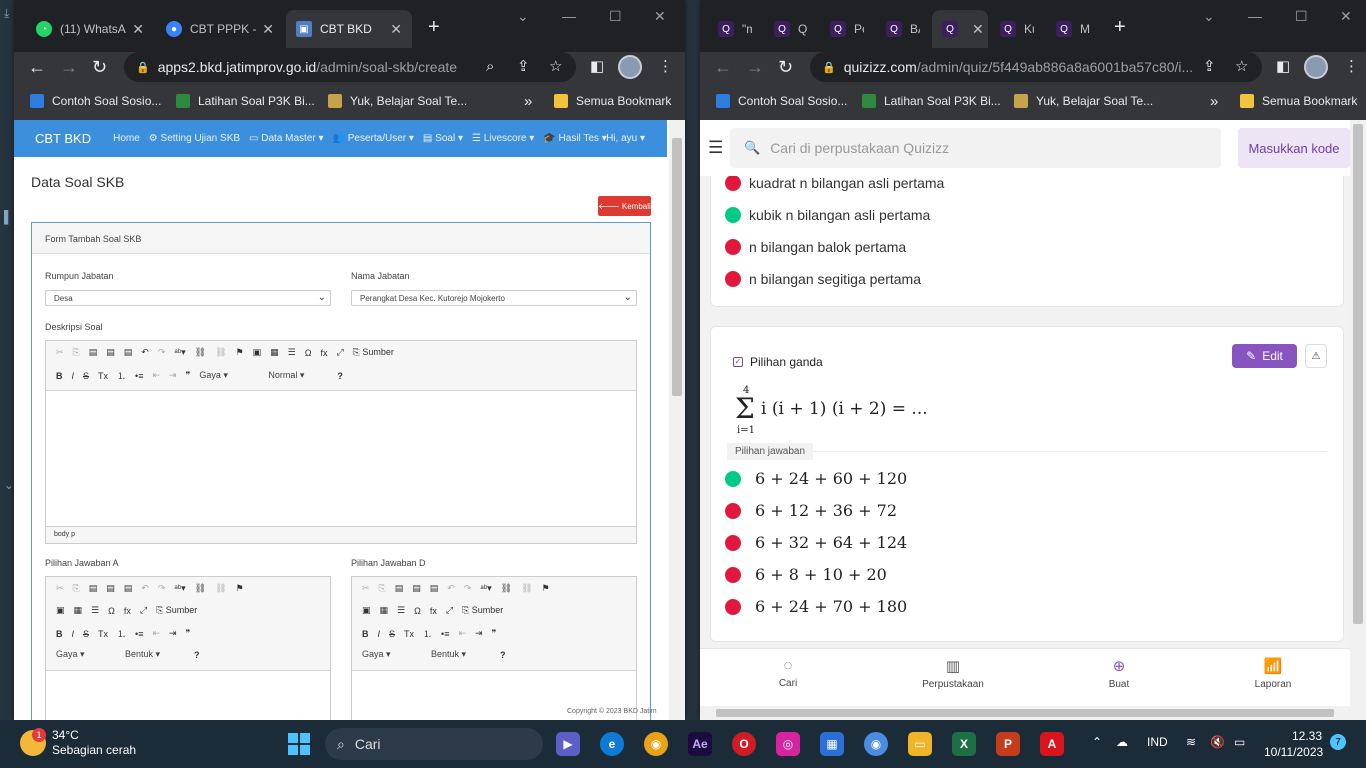  I want to click on new-tab-icon: +, so click(1120, 27).